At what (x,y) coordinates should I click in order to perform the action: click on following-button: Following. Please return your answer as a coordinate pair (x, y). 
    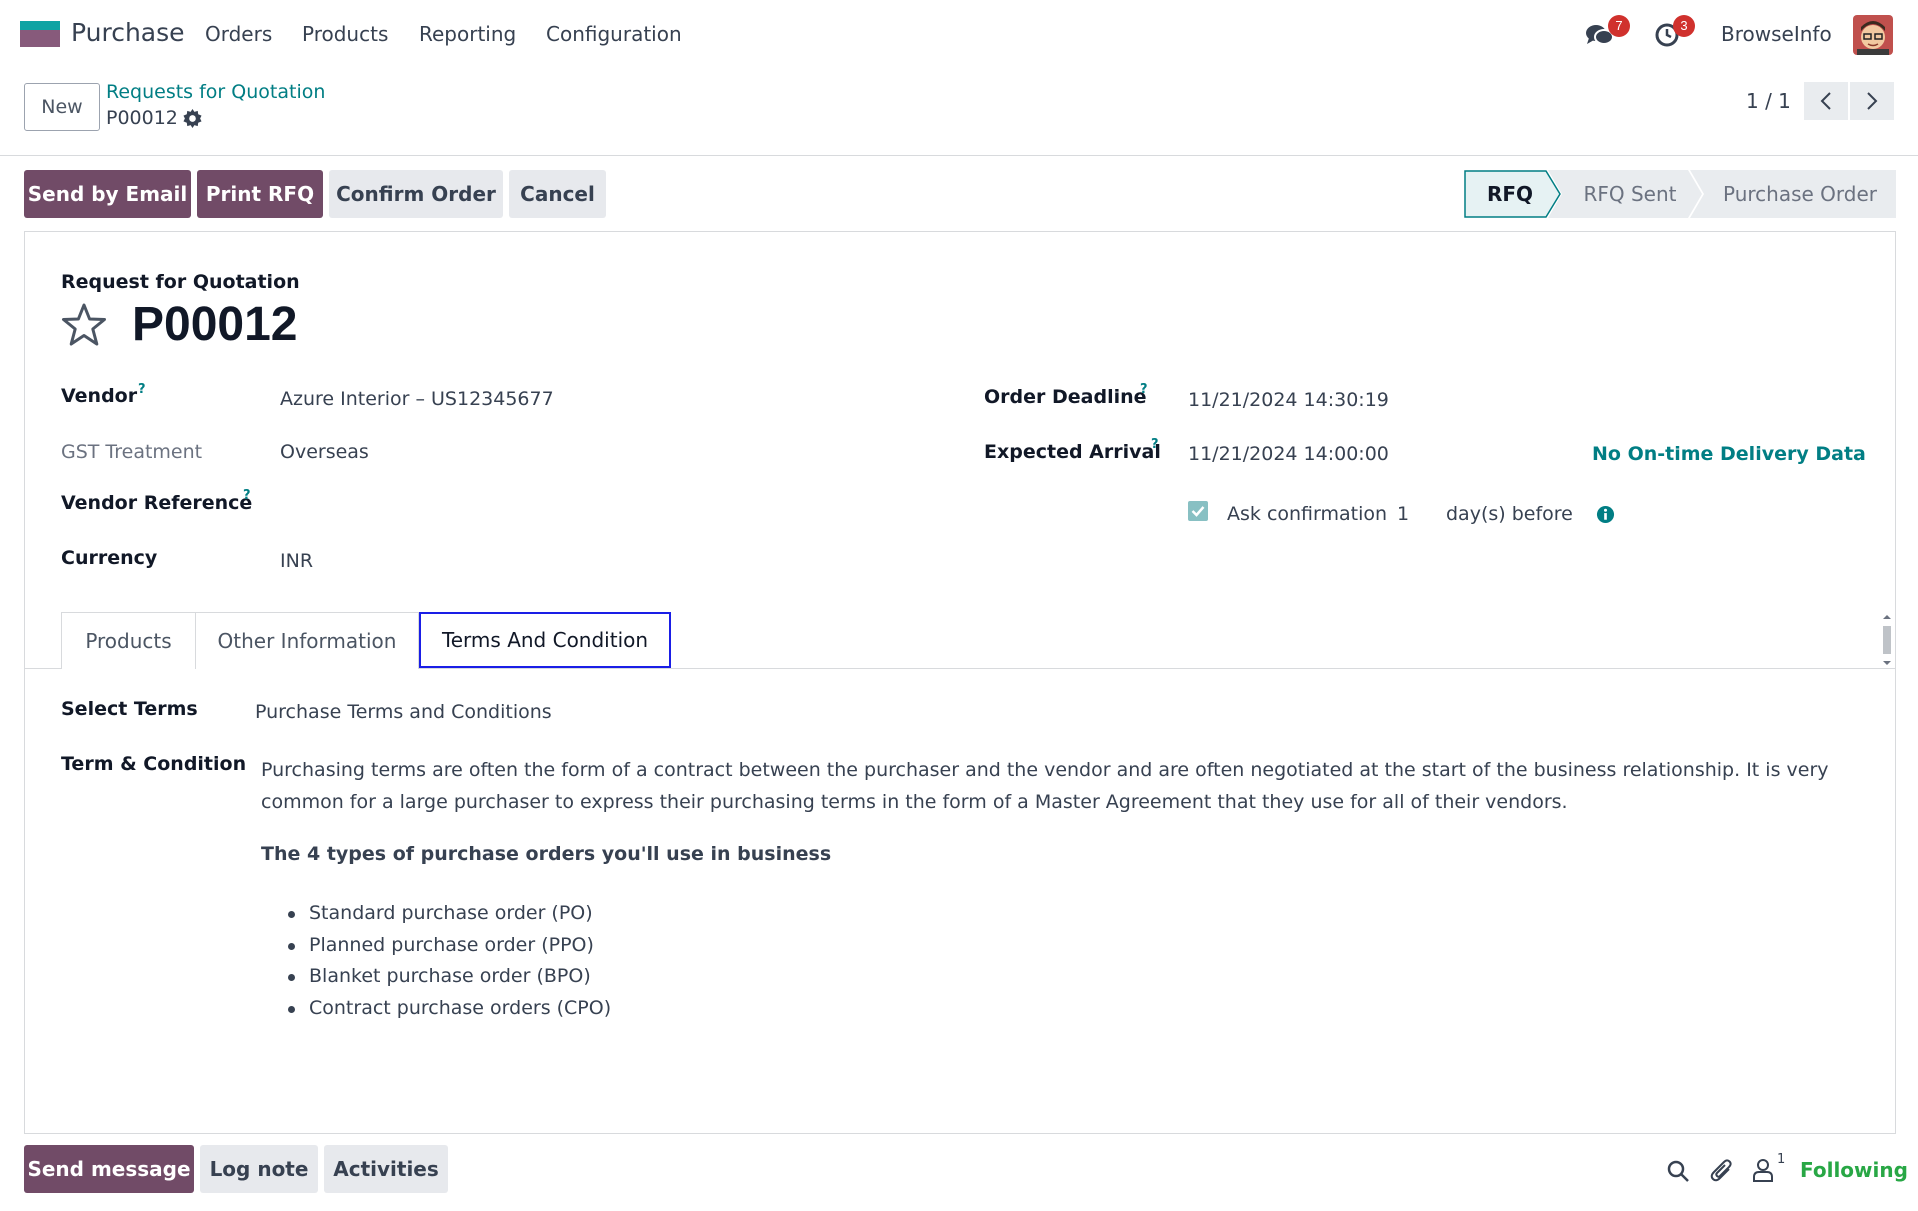
    Looking at the image, I should click on (1854, 1170).